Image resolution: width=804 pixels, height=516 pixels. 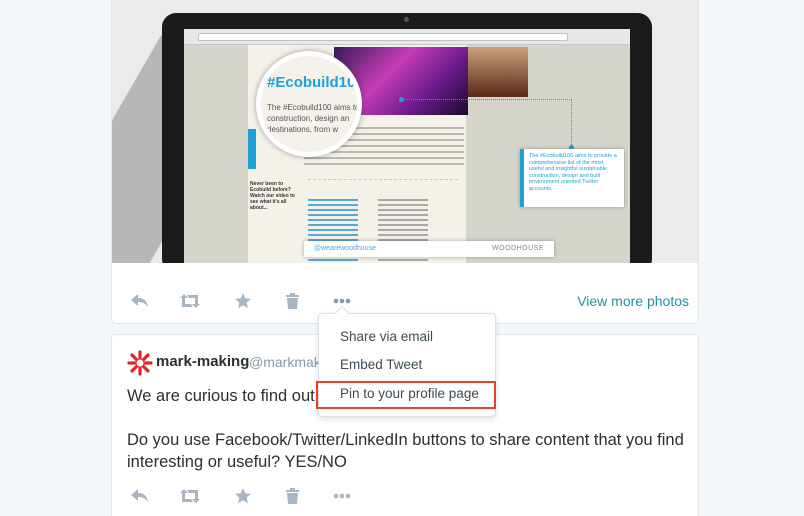 I want to click on embed-tweet-item: Embed Tweet, so click(x=407, y=365).